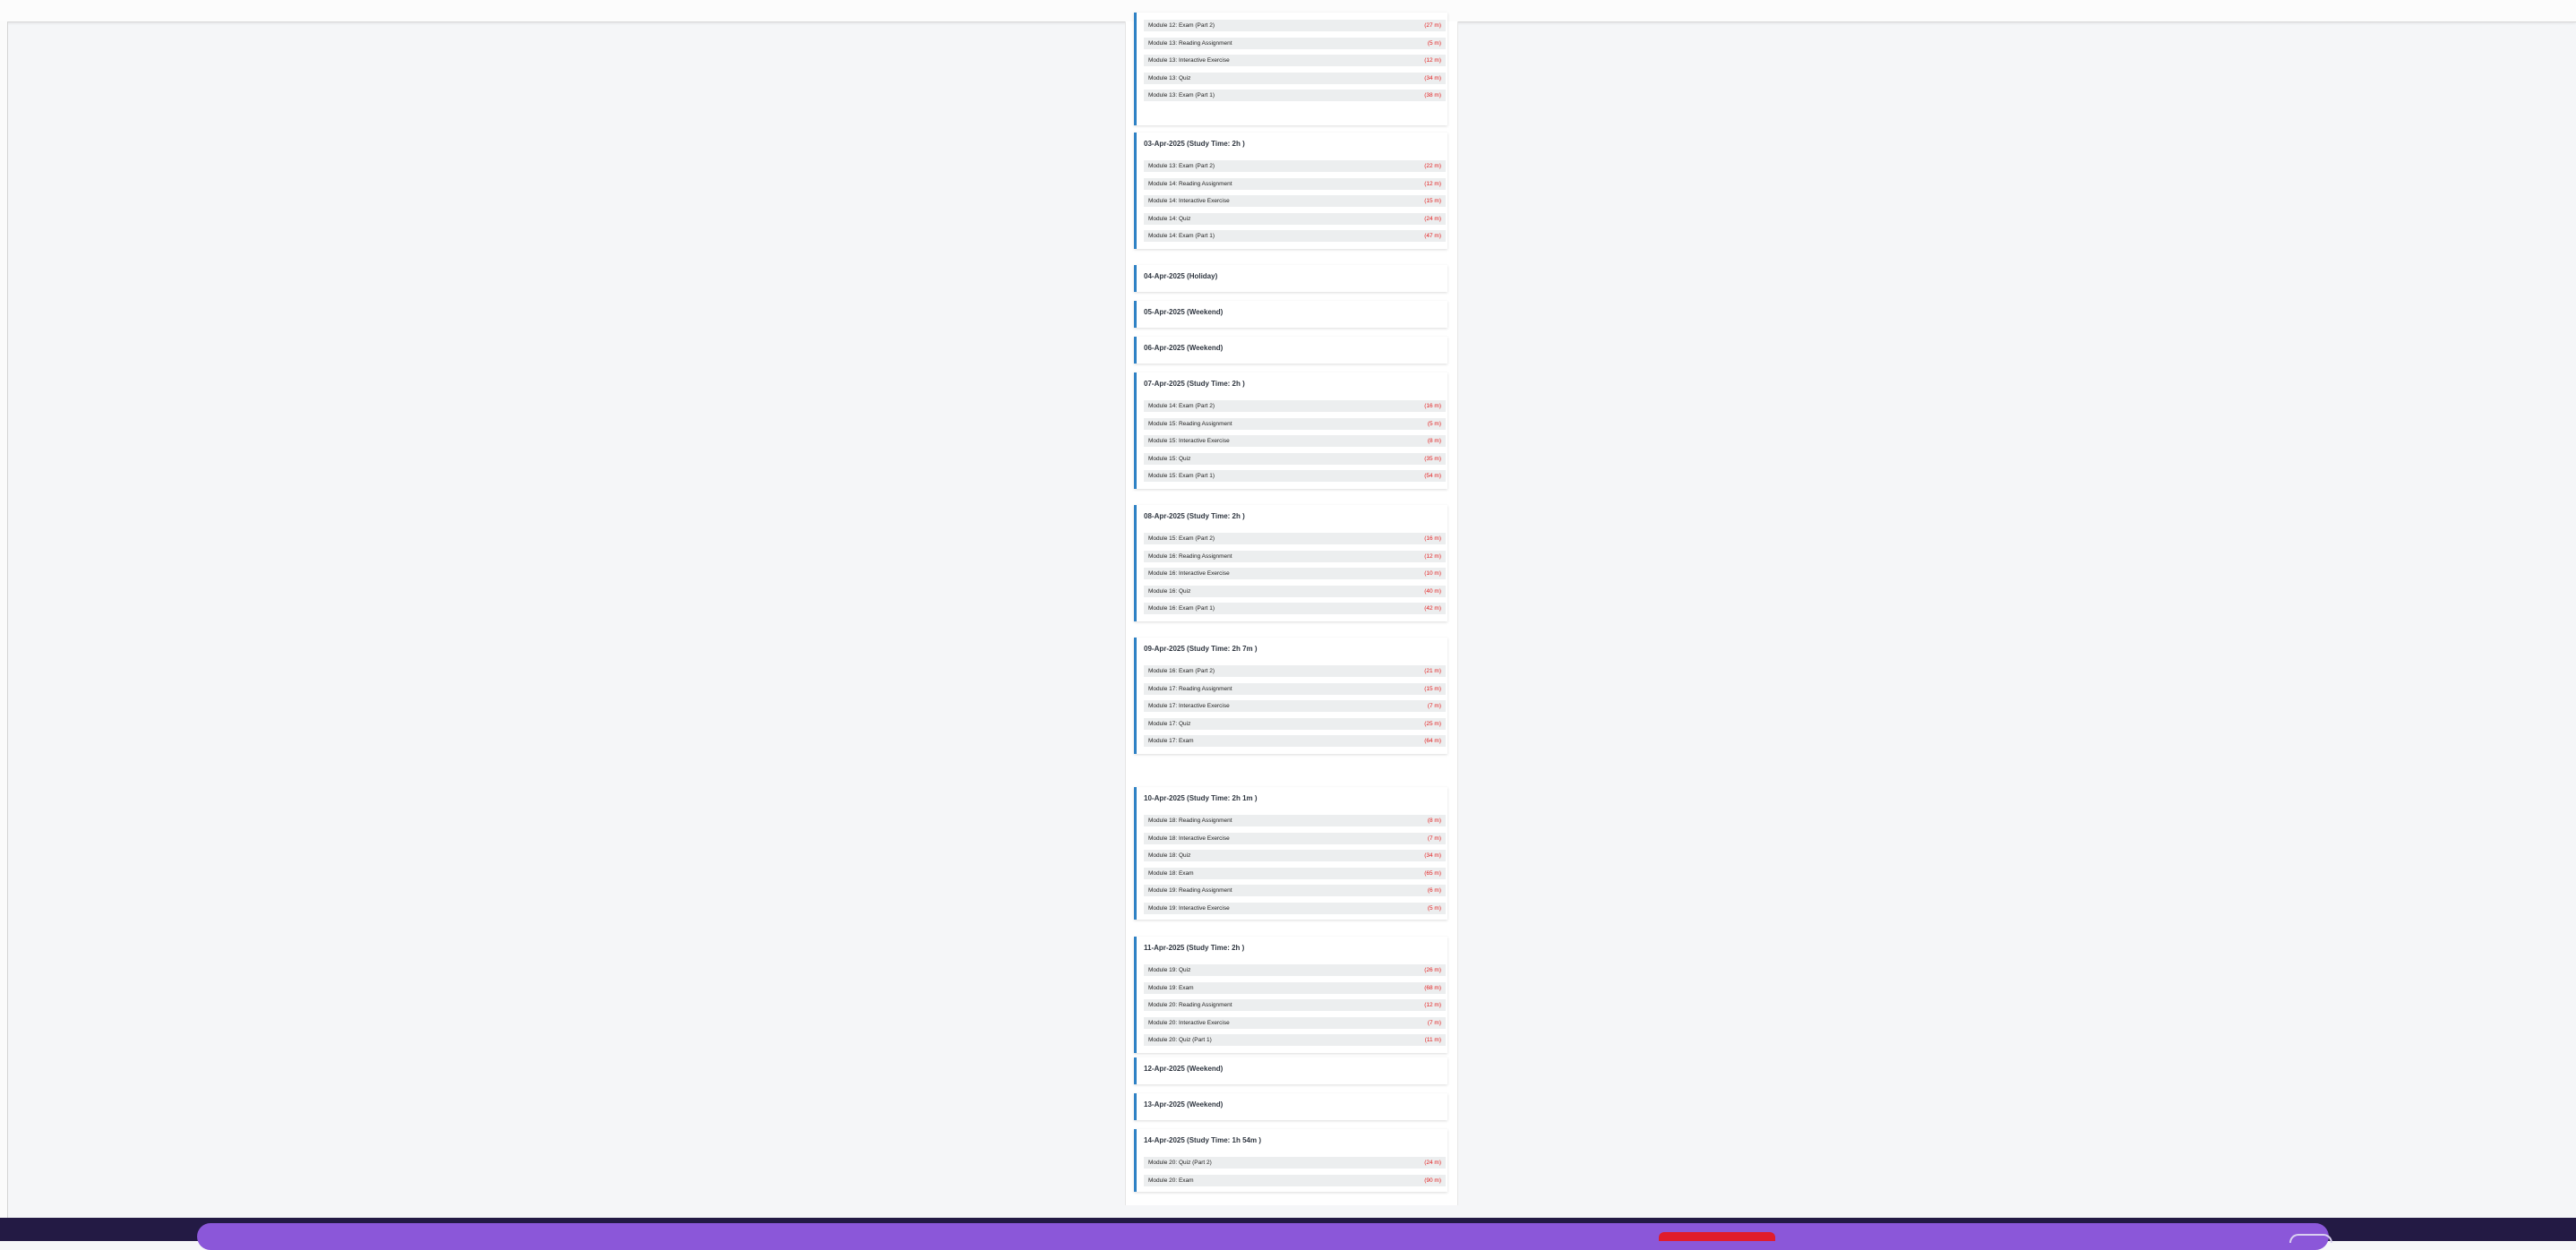  Describe the element at coordinates (1295, 1180) in the screenshot. I see `task-row: Module 20: Exam (90 m)` at that location.